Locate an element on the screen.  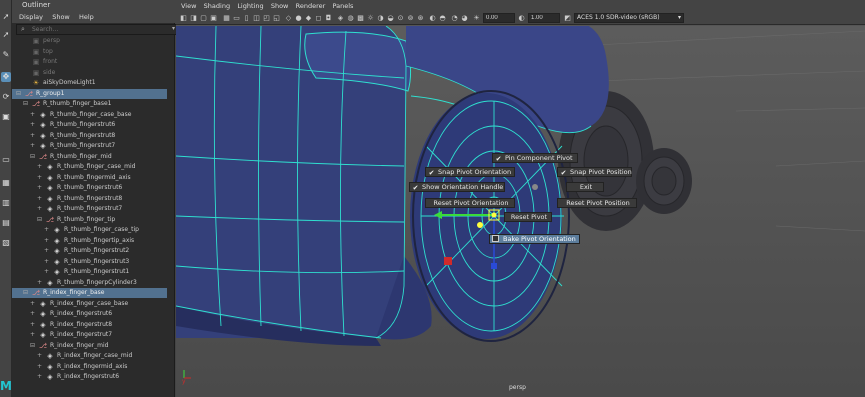
wireframe-on-shaded-icon: ◈ is located at coordinates (340, 18).